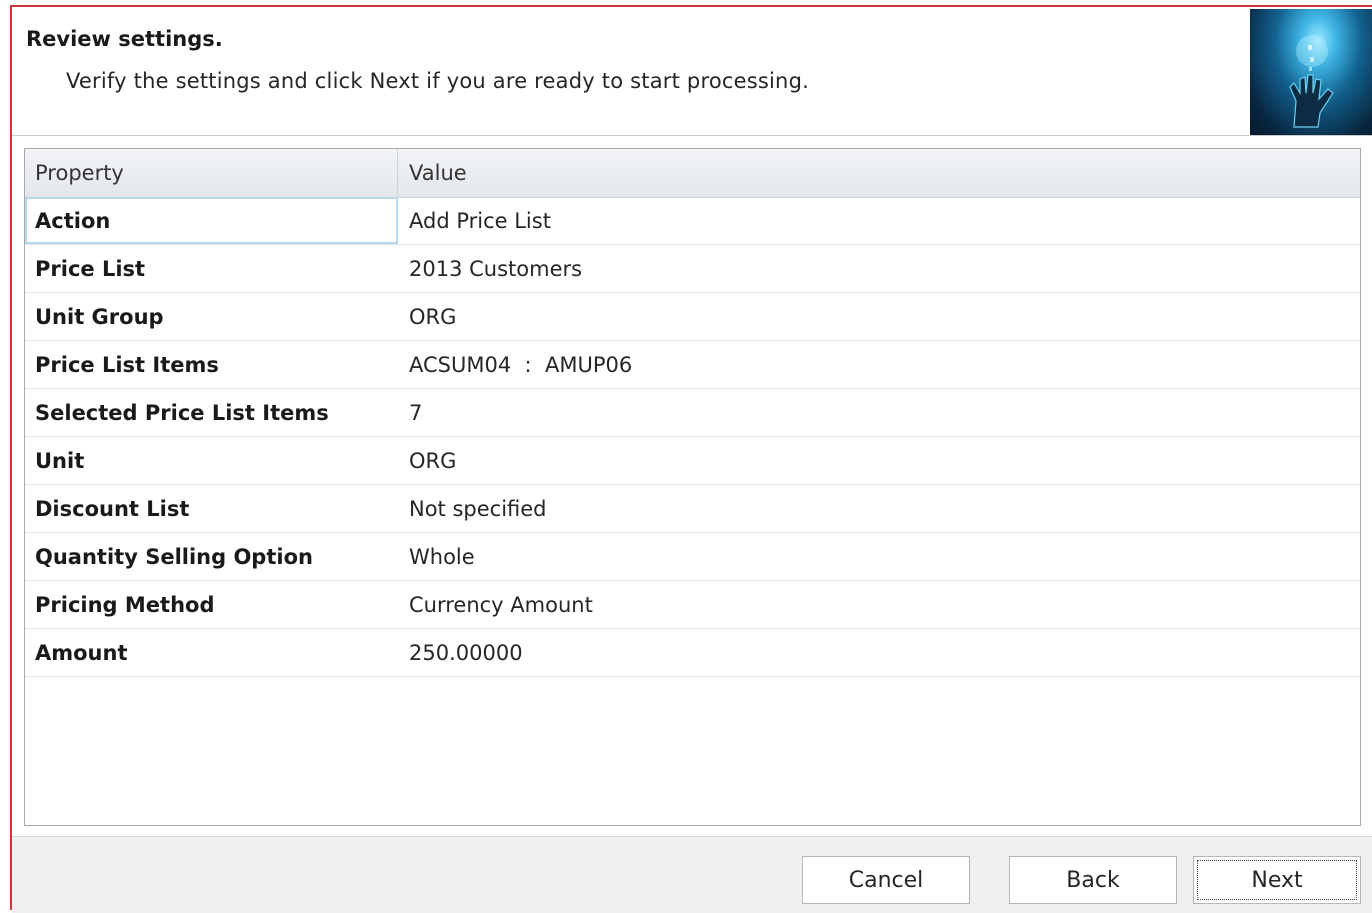 The image size is (1372, 913). What do you see at coordinates (211, 460) in the screenshot?
I see `property-cell: Unit` at bounding box center [211, 460].